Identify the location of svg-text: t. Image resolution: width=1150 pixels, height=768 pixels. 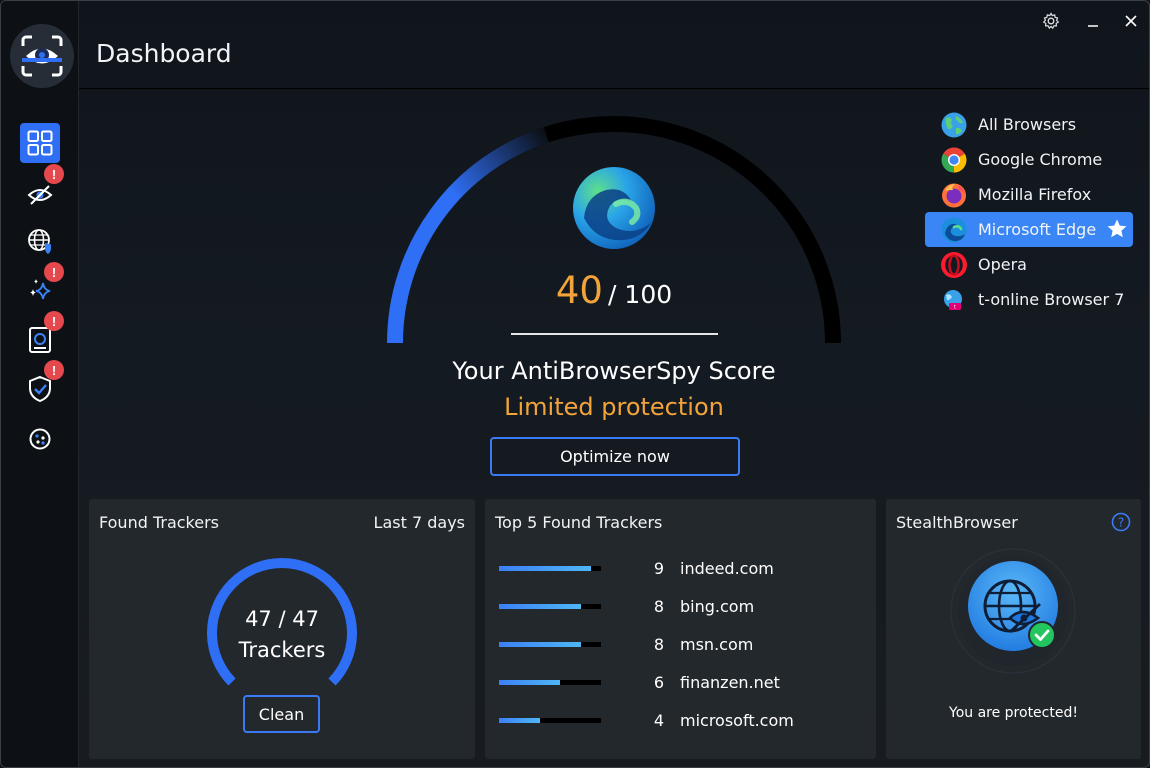
(955, 307).